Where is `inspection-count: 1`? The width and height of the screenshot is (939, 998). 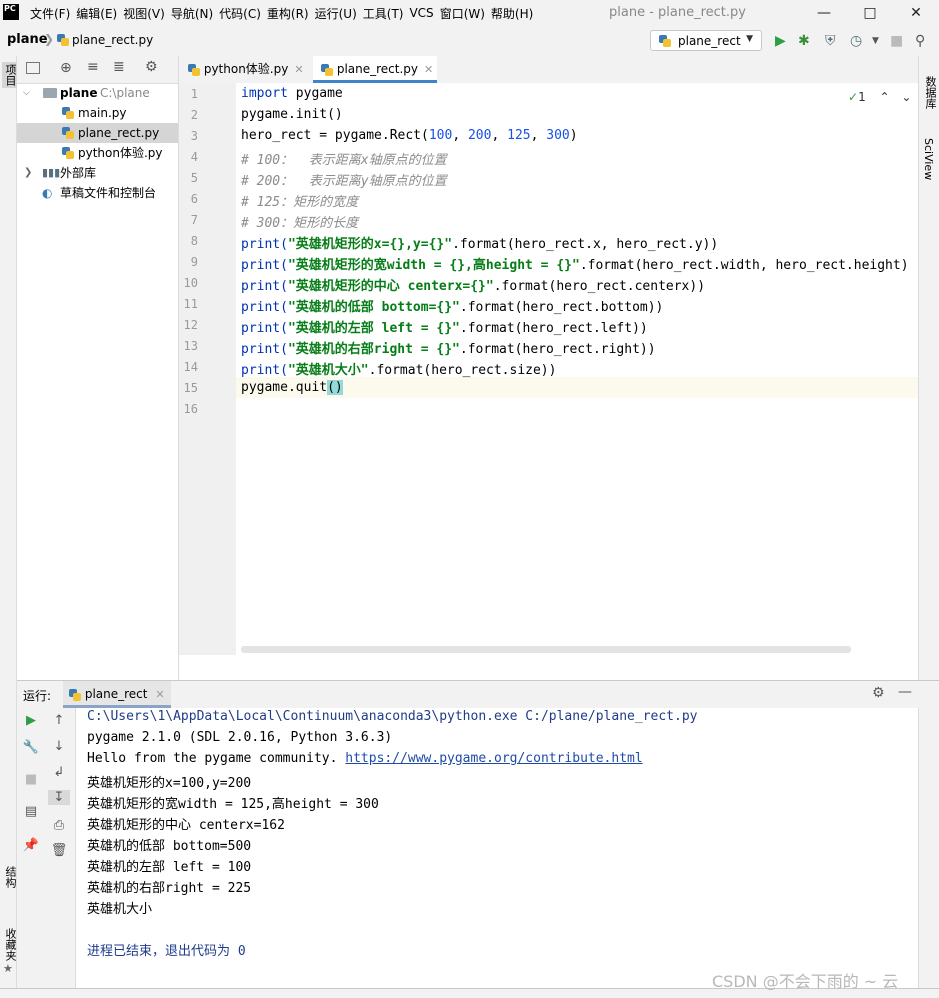 inspection-count: 1 is located at coordinates (862, 97).